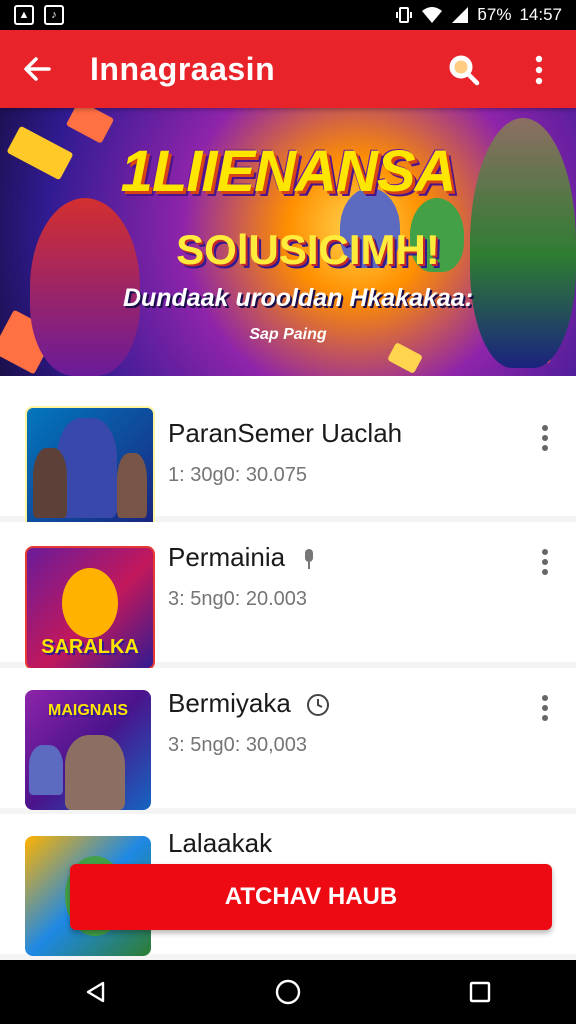 The height and width of the screenshot is (1024, 576). What do you see at coordinates (285, 433) in the screenshot?
I see `item-title: ParanSemer Uaclah` at bounding box center [285, 433].